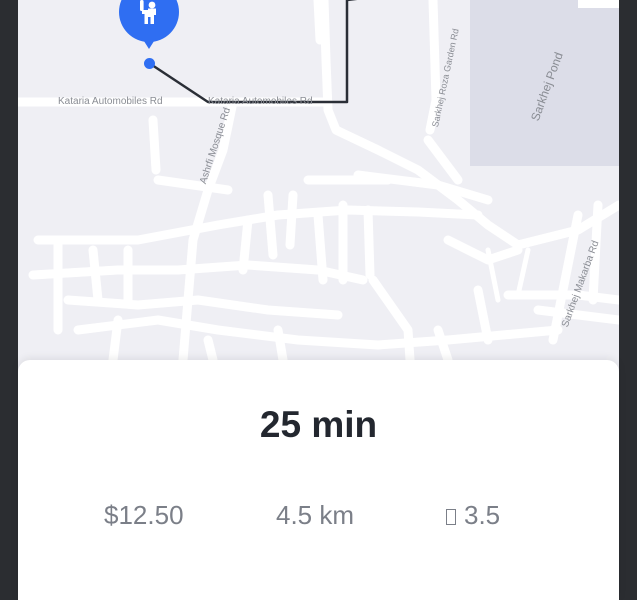  What do you see at coordinates (318, 424) in the screenshot?
I see `eta-text: 25 min` at bounding box center [318, 424].